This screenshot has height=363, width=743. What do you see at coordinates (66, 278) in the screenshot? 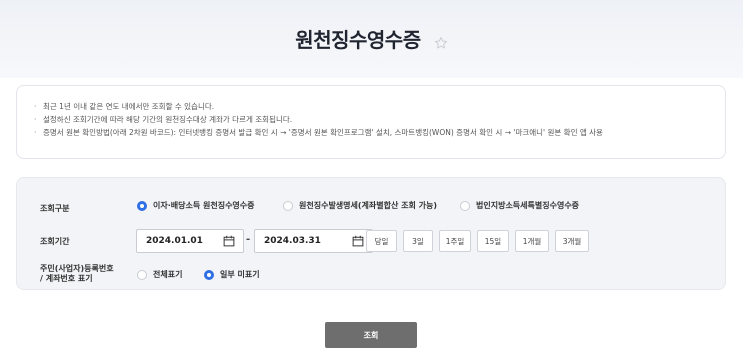
I see `mask-label-line2: / 계좌번호 표기` at bounding box center [66, 278].